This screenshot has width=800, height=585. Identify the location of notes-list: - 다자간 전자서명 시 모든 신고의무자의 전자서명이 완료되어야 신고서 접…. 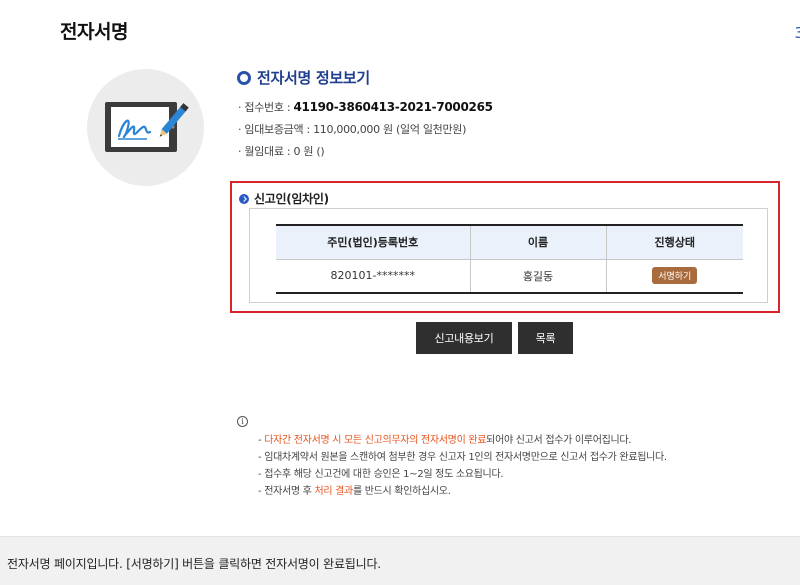
(462, 465).